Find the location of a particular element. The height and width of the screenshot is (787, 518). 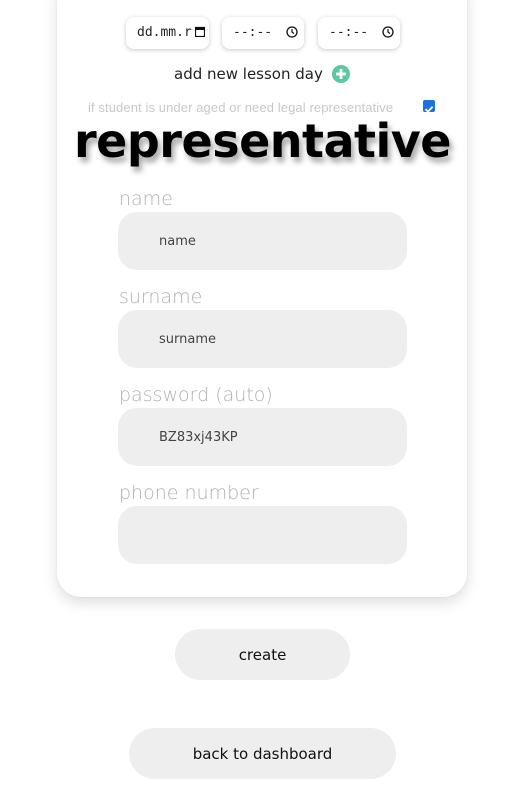

surname-input is located at coordinates (262, 339).